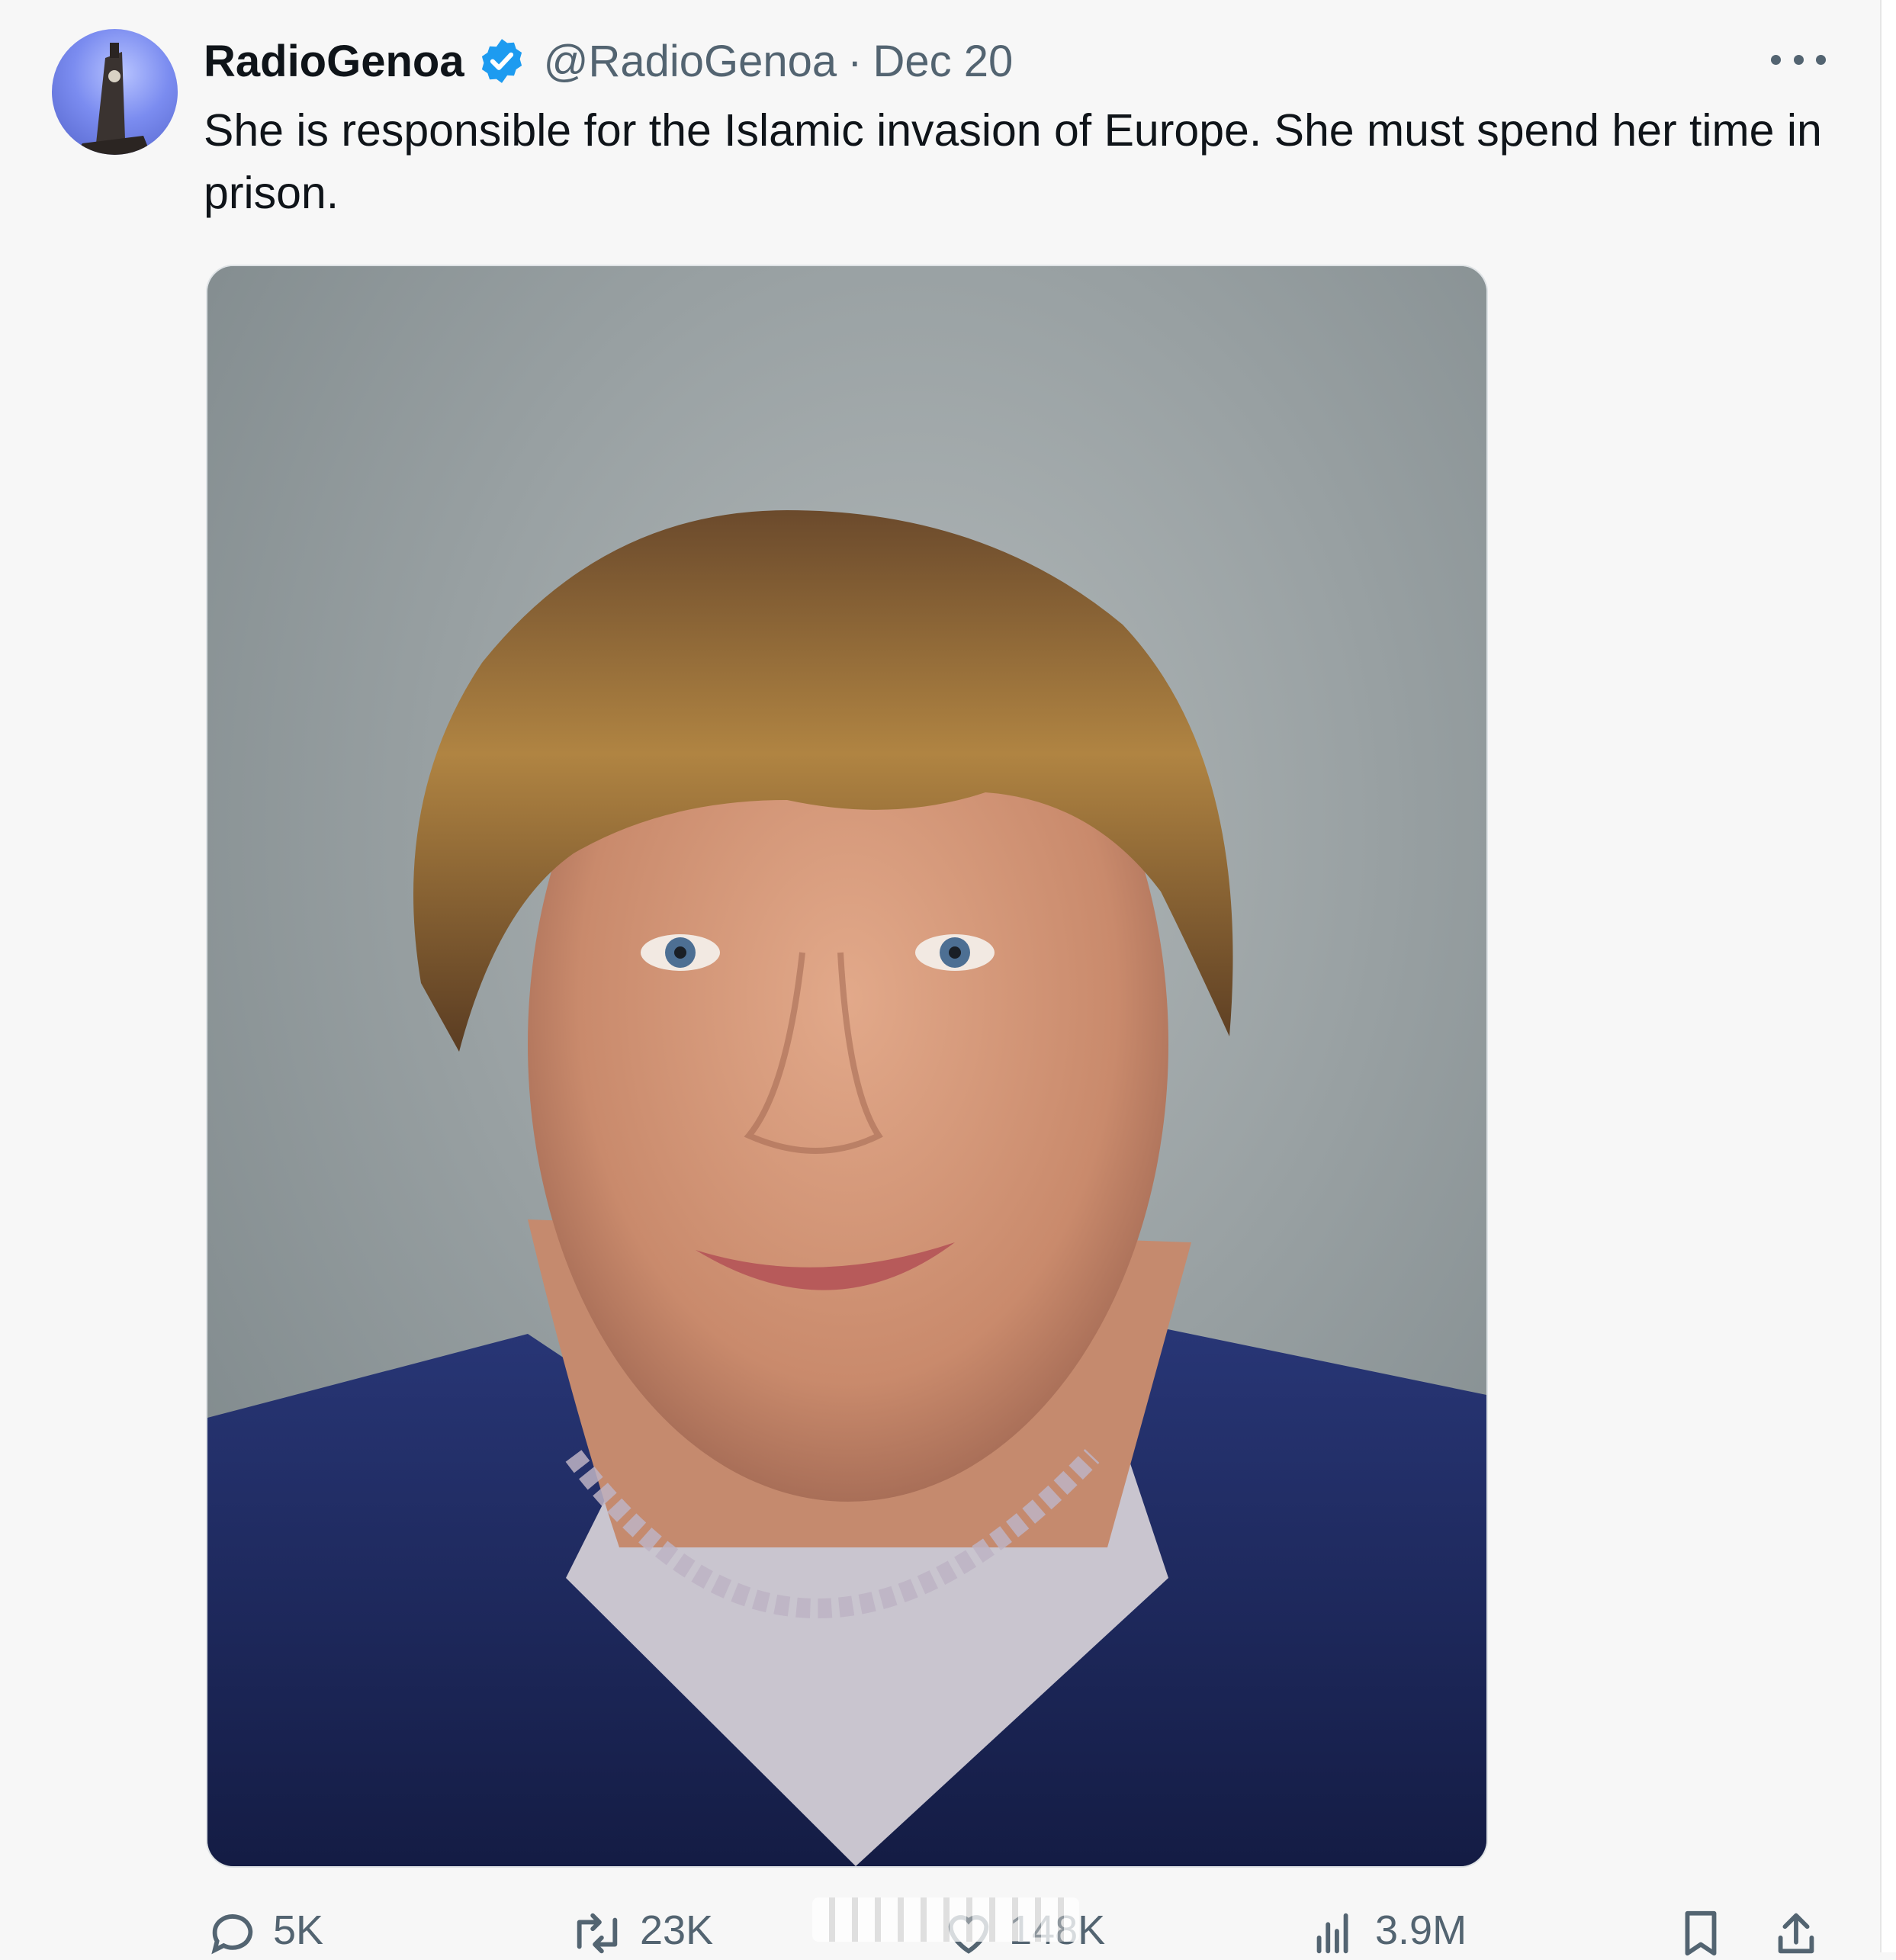 The image size is (1896, 1960). What do you see at coordinates (113, 99) in the screenshot?
I see `tower-avatar-image` at bounding box center [113, 99].